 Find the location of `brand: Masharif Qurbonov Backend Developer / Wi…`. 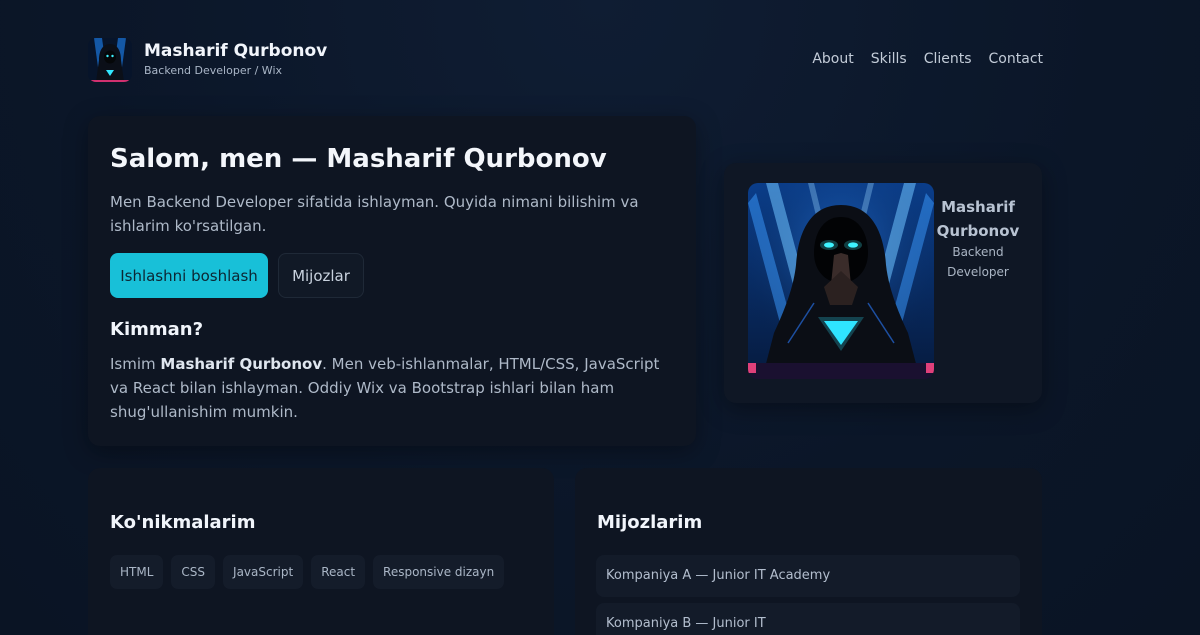

brand: Masharif Qurbonov Backend Developer / Wi… is located at coordinates (207, 60).